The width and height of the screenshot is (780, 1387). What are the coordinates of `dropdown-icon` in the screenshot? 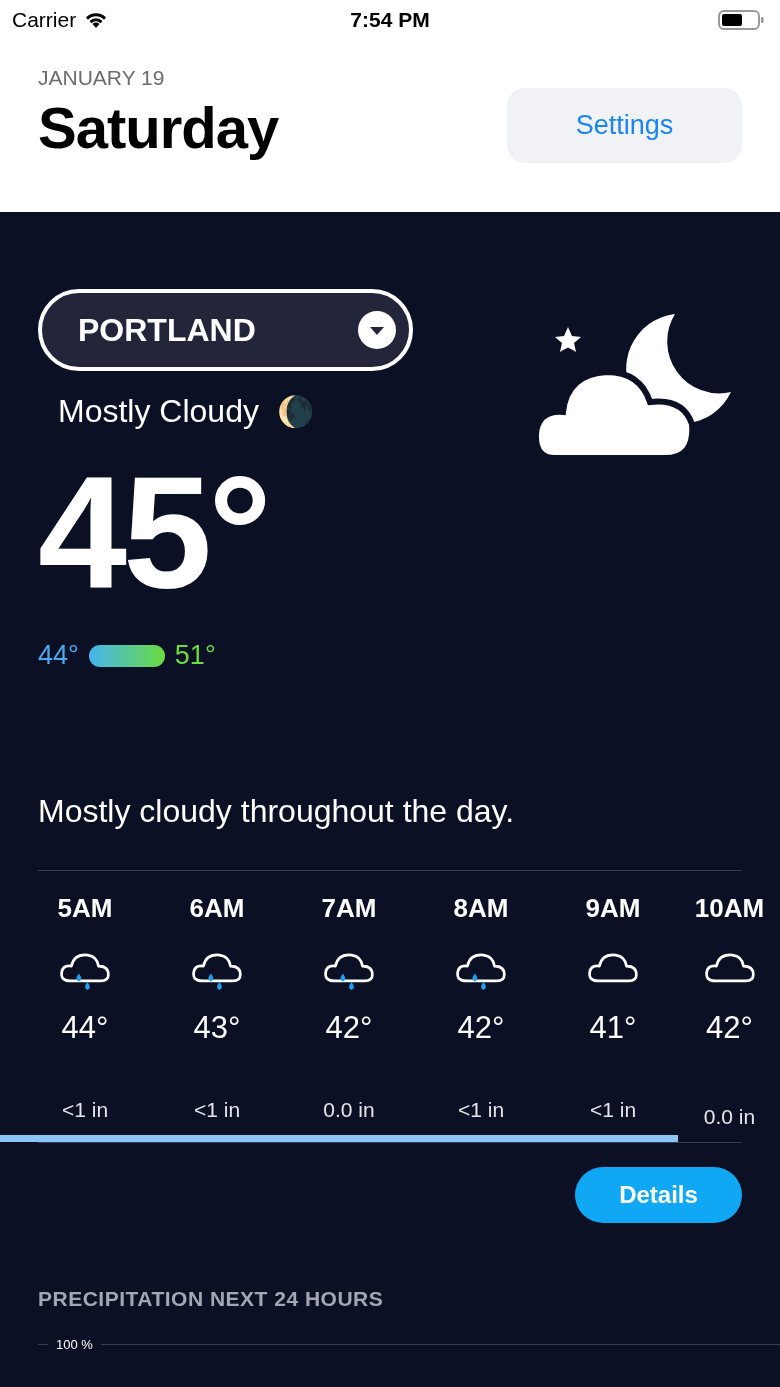 It's located at (377, 330).